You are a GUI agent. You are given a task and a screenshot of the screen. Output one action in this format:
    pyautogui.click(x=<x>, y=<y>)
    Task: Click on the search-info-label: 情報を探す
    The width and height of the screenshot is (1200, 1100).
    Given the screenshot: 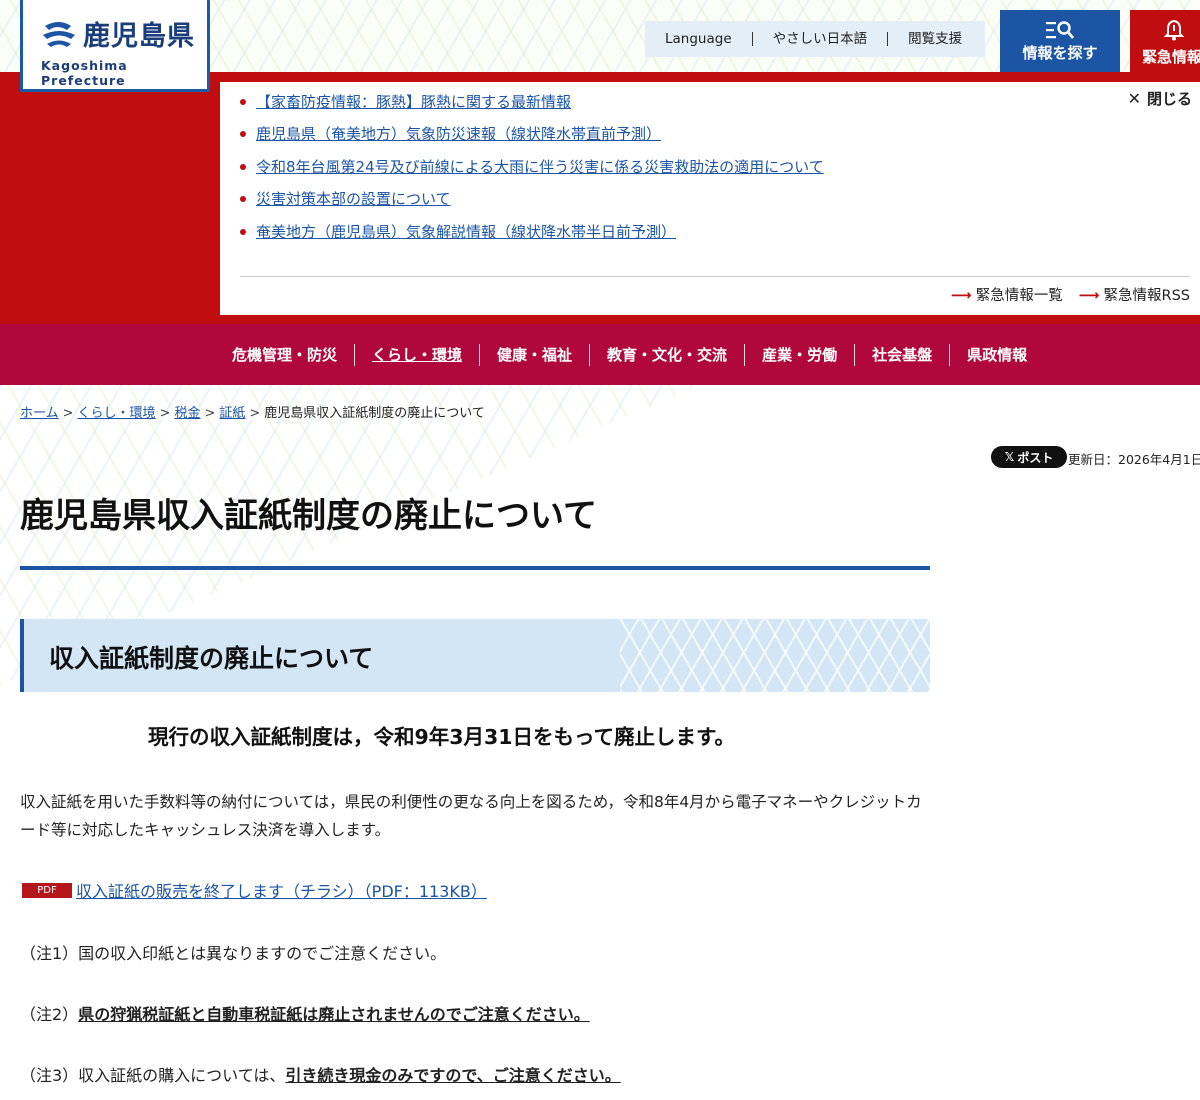 What is the action you would take?
    pyautogui.click(x=1060, y=53)
    